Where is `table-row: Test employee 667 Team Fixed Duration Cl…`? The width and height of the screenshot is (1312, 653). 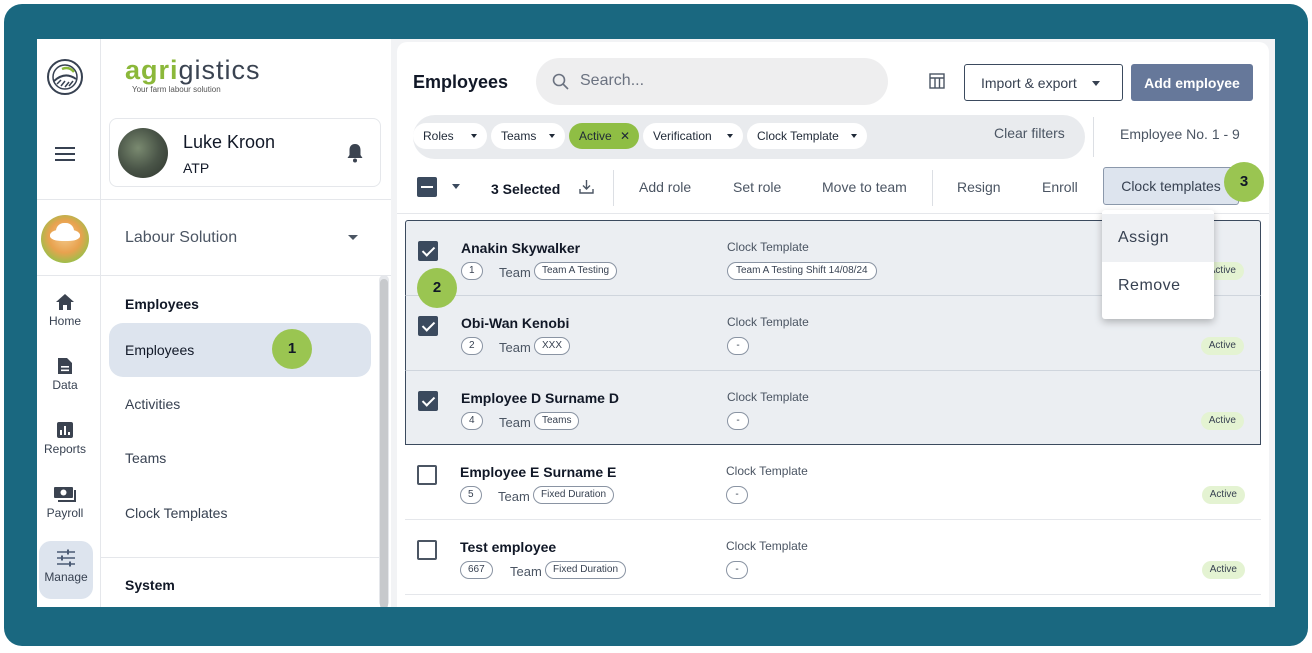
table-row: Test employee 667 Team Fixed Duration Cl… is located at coordinates (833, 557).